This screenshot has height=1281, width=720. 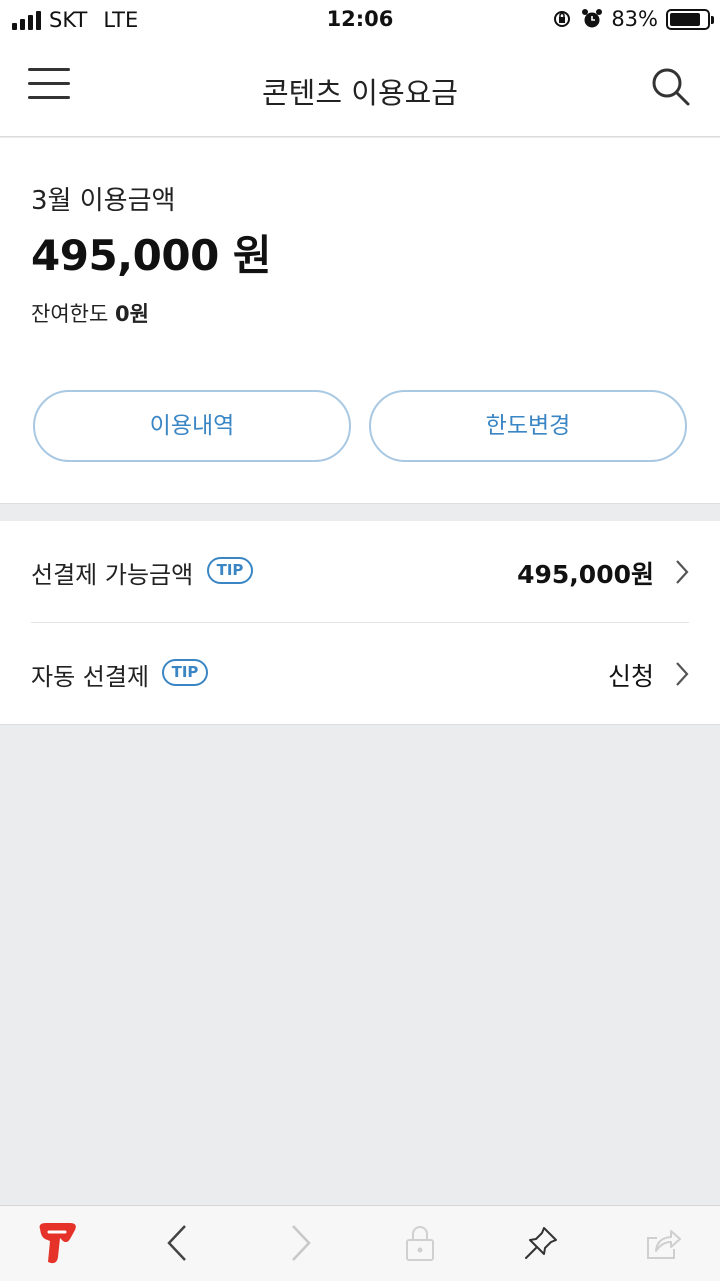 I want to click on auto-prepay-value: 신청, so click(x=630, y=676).